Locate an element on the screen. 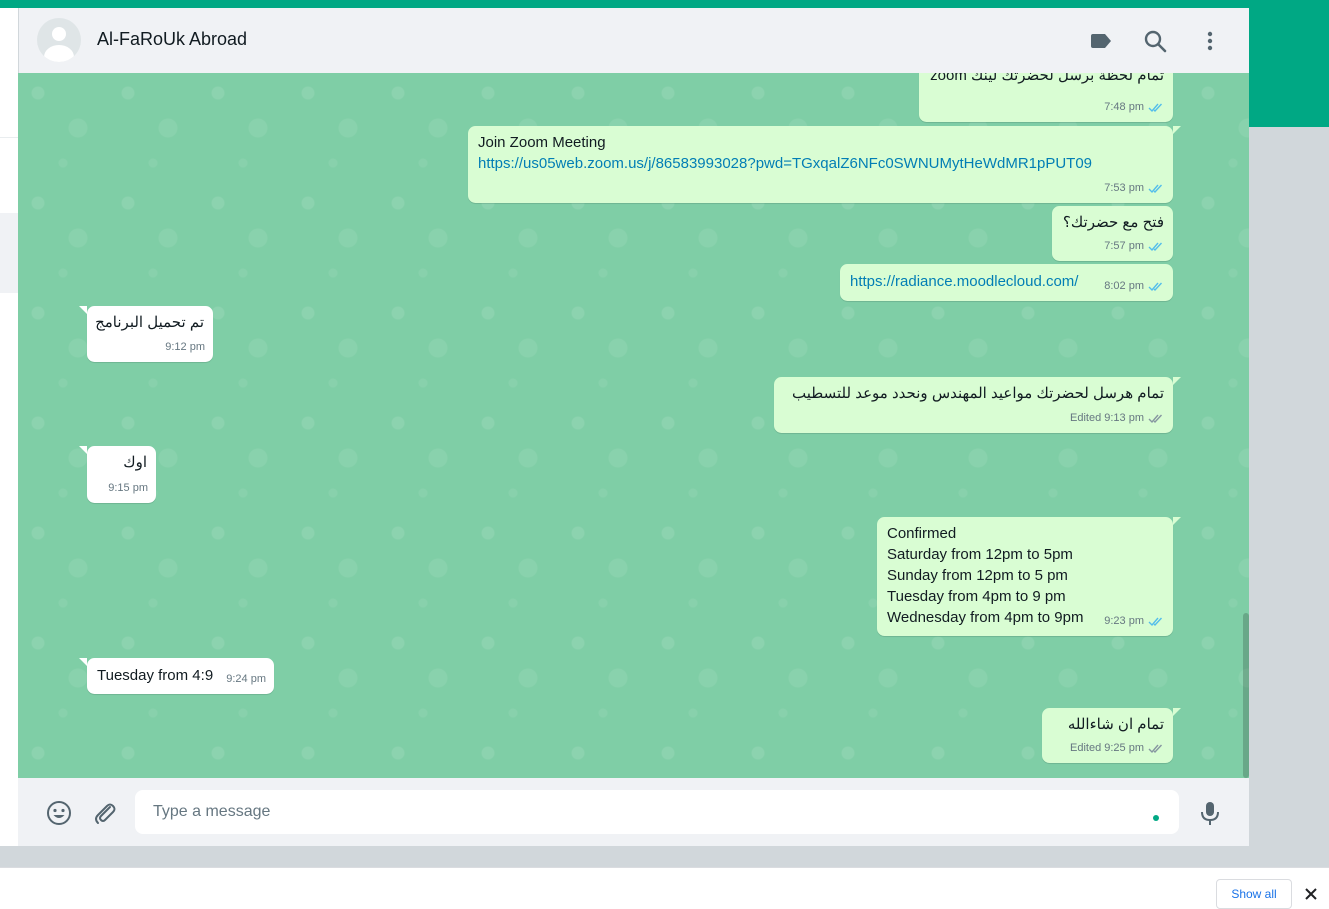  message-meta: 9:24 pm is located at coordinates (246, 679).